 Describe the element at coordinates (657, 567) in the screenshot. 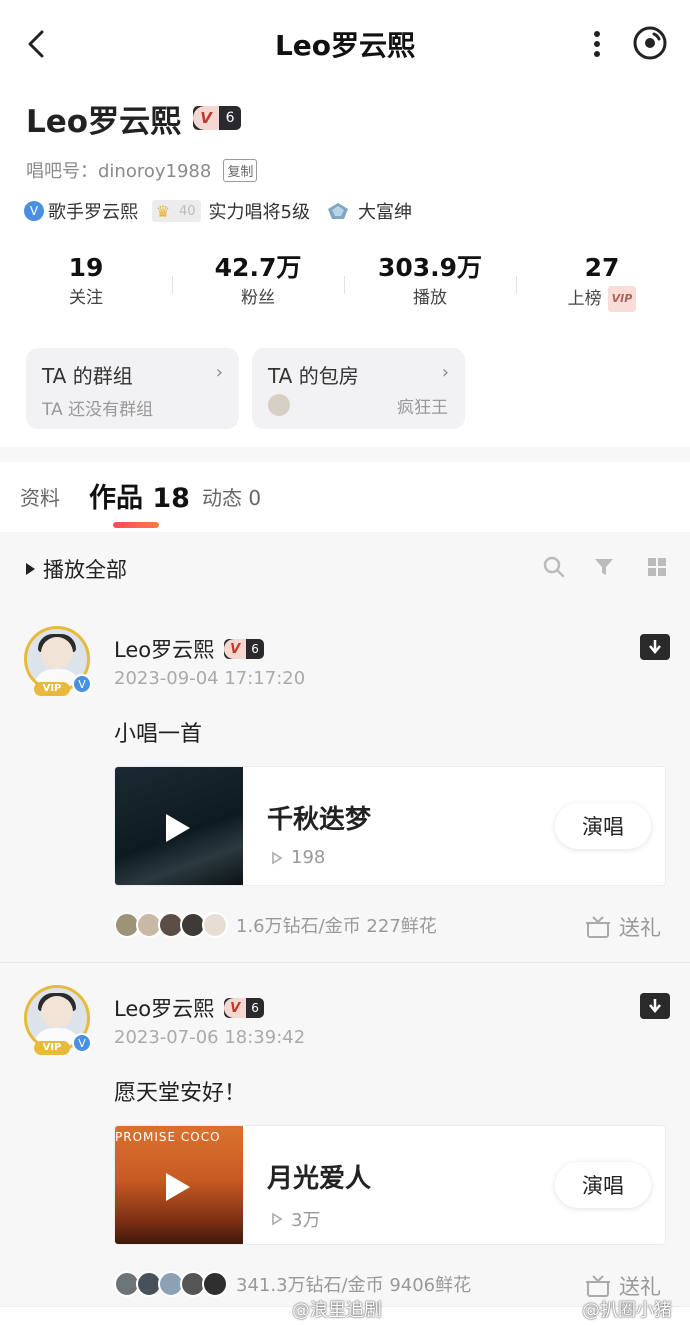

I see `grid-icon` at that location.